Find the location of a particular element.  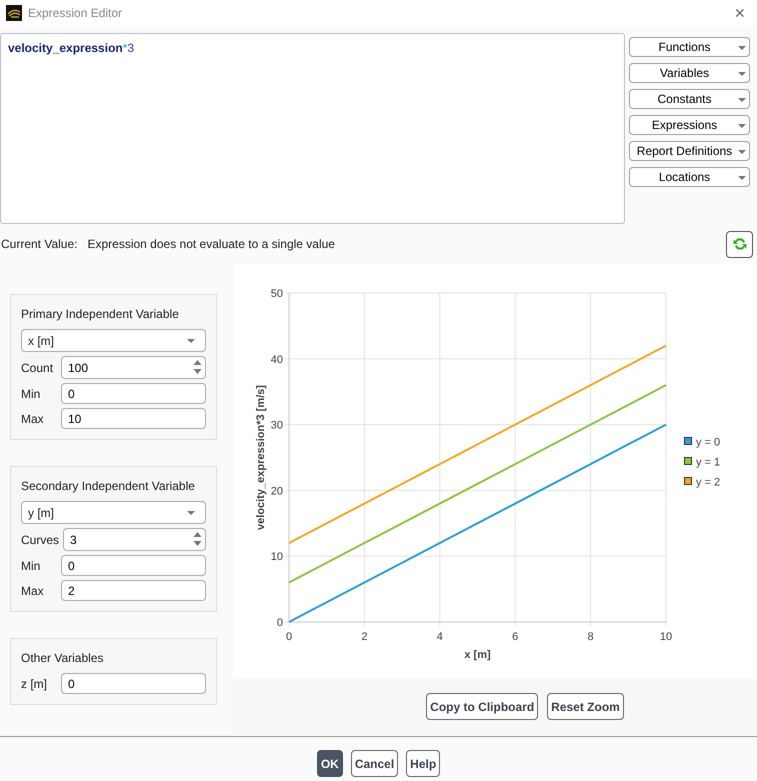

dialog-button: Help is located at coordinates (423, 763).